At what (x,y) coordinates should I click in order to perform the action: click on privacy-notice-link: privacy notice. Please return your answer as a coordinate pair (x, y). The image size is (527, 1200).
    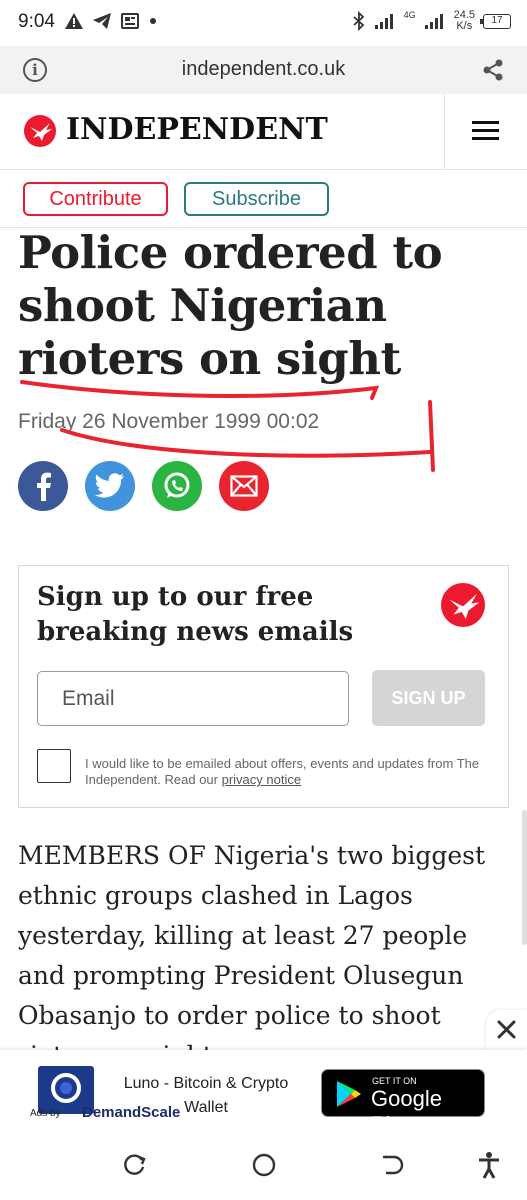
    Looking at the image, I should click on (261, 779).